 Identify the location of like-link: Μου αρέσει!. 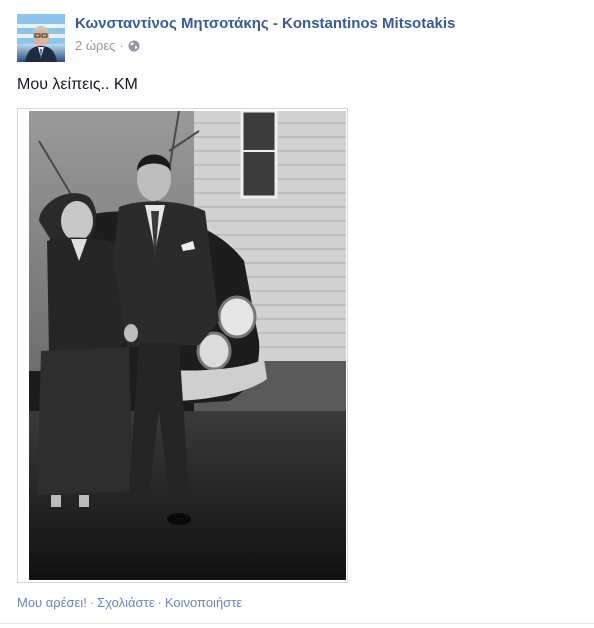
(52, 602).